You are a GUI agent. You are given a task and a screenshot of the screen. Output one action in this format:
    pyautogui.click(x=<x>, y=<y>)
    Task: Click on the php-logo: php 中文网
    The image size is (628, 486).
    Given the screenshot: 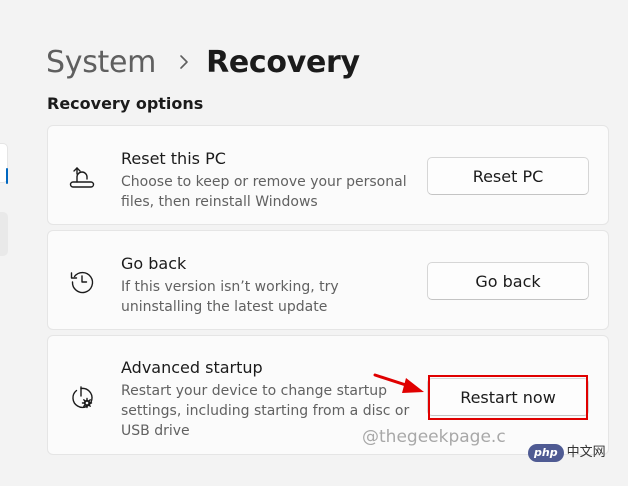 What is the action you would take?
    pyautogui.click(x=567, y=453)
    